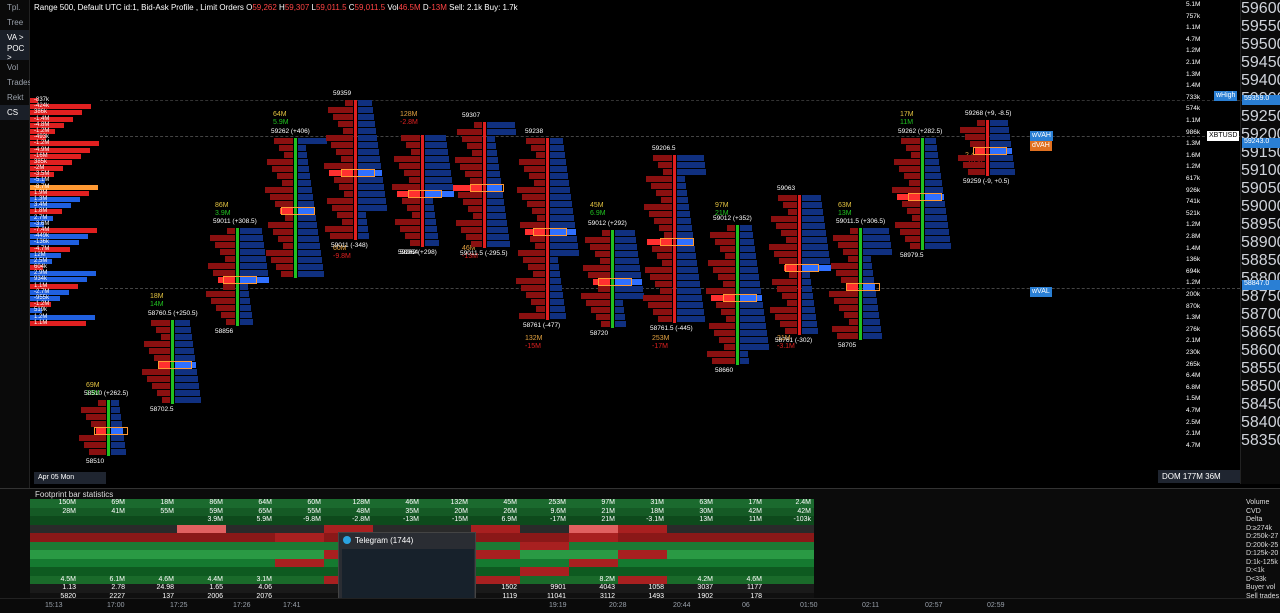 The height and width of the screenshot is (613, 1280). Describe the element at coordinates (1206, 156) in the screenshot. I see `dom-level: 1.6M` at that location.